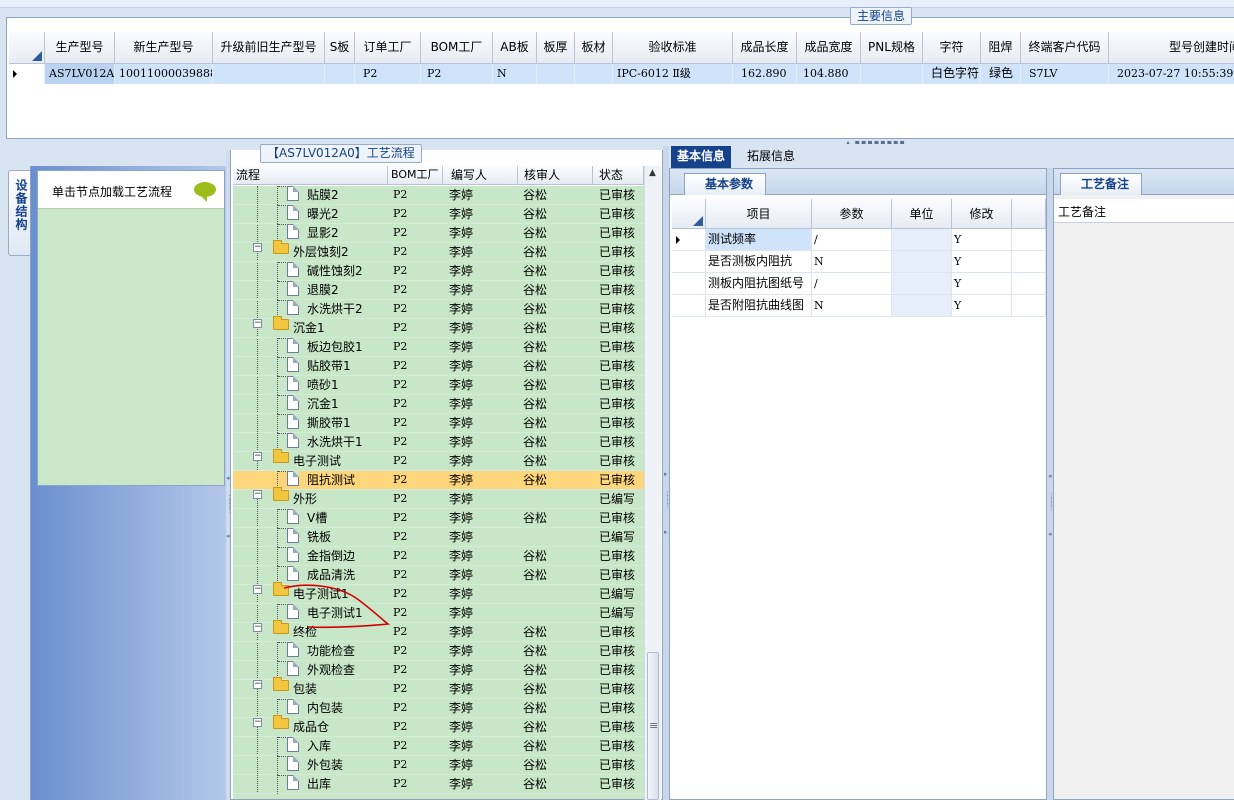 This screenshot has height=800, width=1234. I want to click on flow-row: 外包装 P2 李婷 谷松 已审核, so click(438, 765).